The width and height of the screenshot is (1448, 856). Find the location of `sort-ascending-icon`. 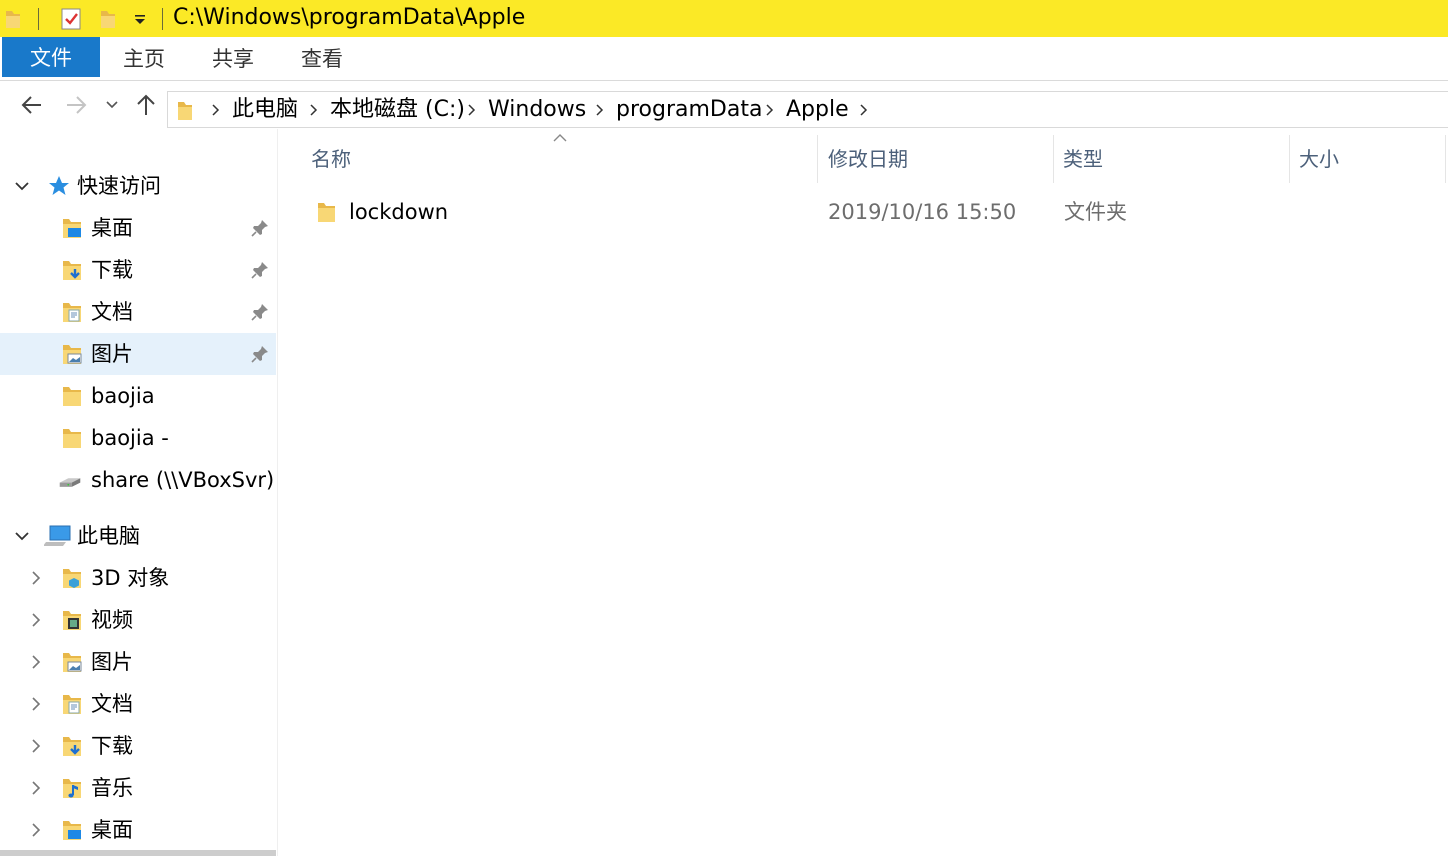

sort-ascending-icon is located at coordinates (560, 138).